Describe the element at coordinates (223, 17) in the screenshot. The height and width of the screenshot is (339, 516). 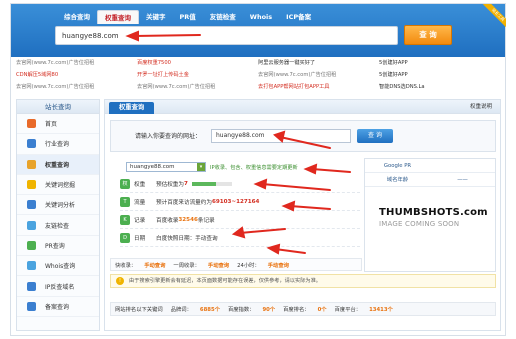
I see `tab-friend-link: 友链检查` at that location.